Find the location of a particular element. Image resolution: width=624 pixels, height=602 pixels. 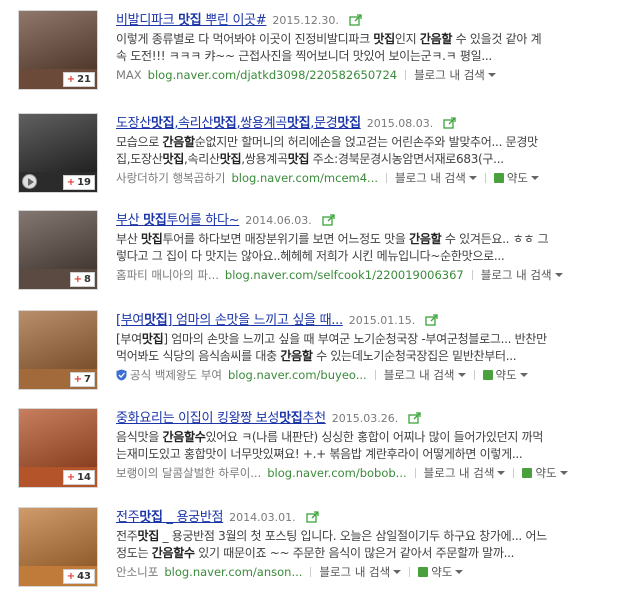

result-thumbnail: +43 is located at coordinates (58, 547).